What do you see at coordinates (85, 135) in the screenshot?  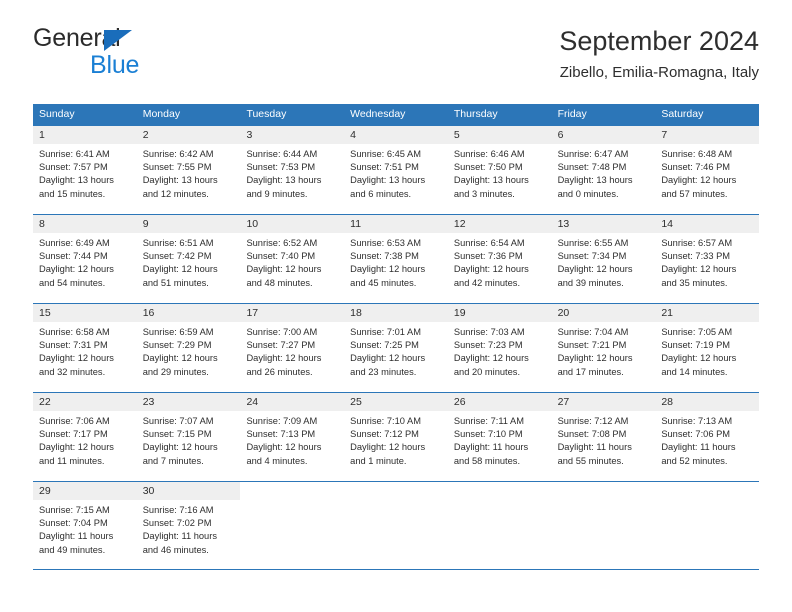 I see `day-number-band: 1` at bounding box center [85, 135].